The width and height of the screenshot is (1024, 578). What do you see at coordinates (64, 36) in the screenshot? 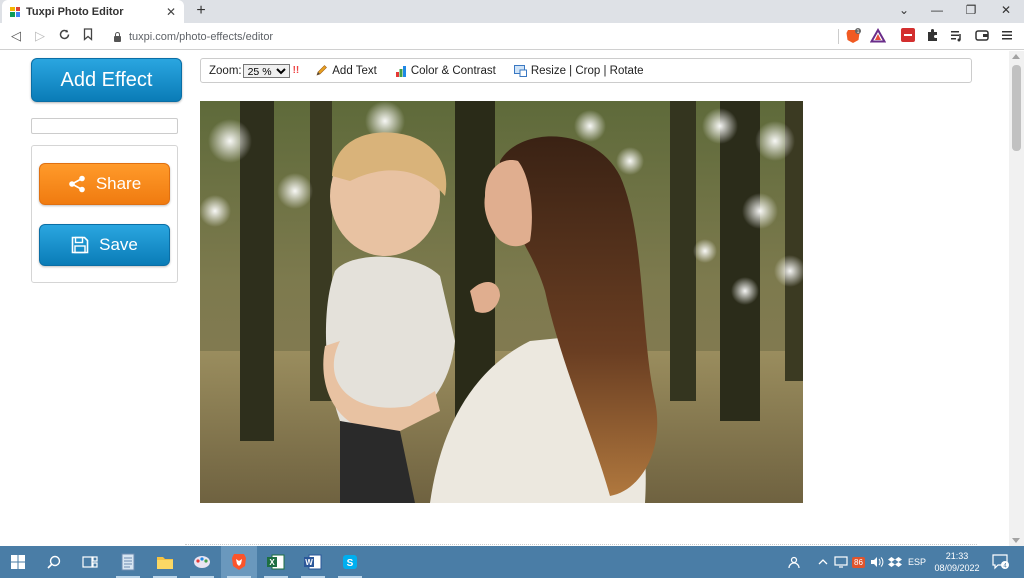
I see `reload-icon` at bounding box center [64, 36].